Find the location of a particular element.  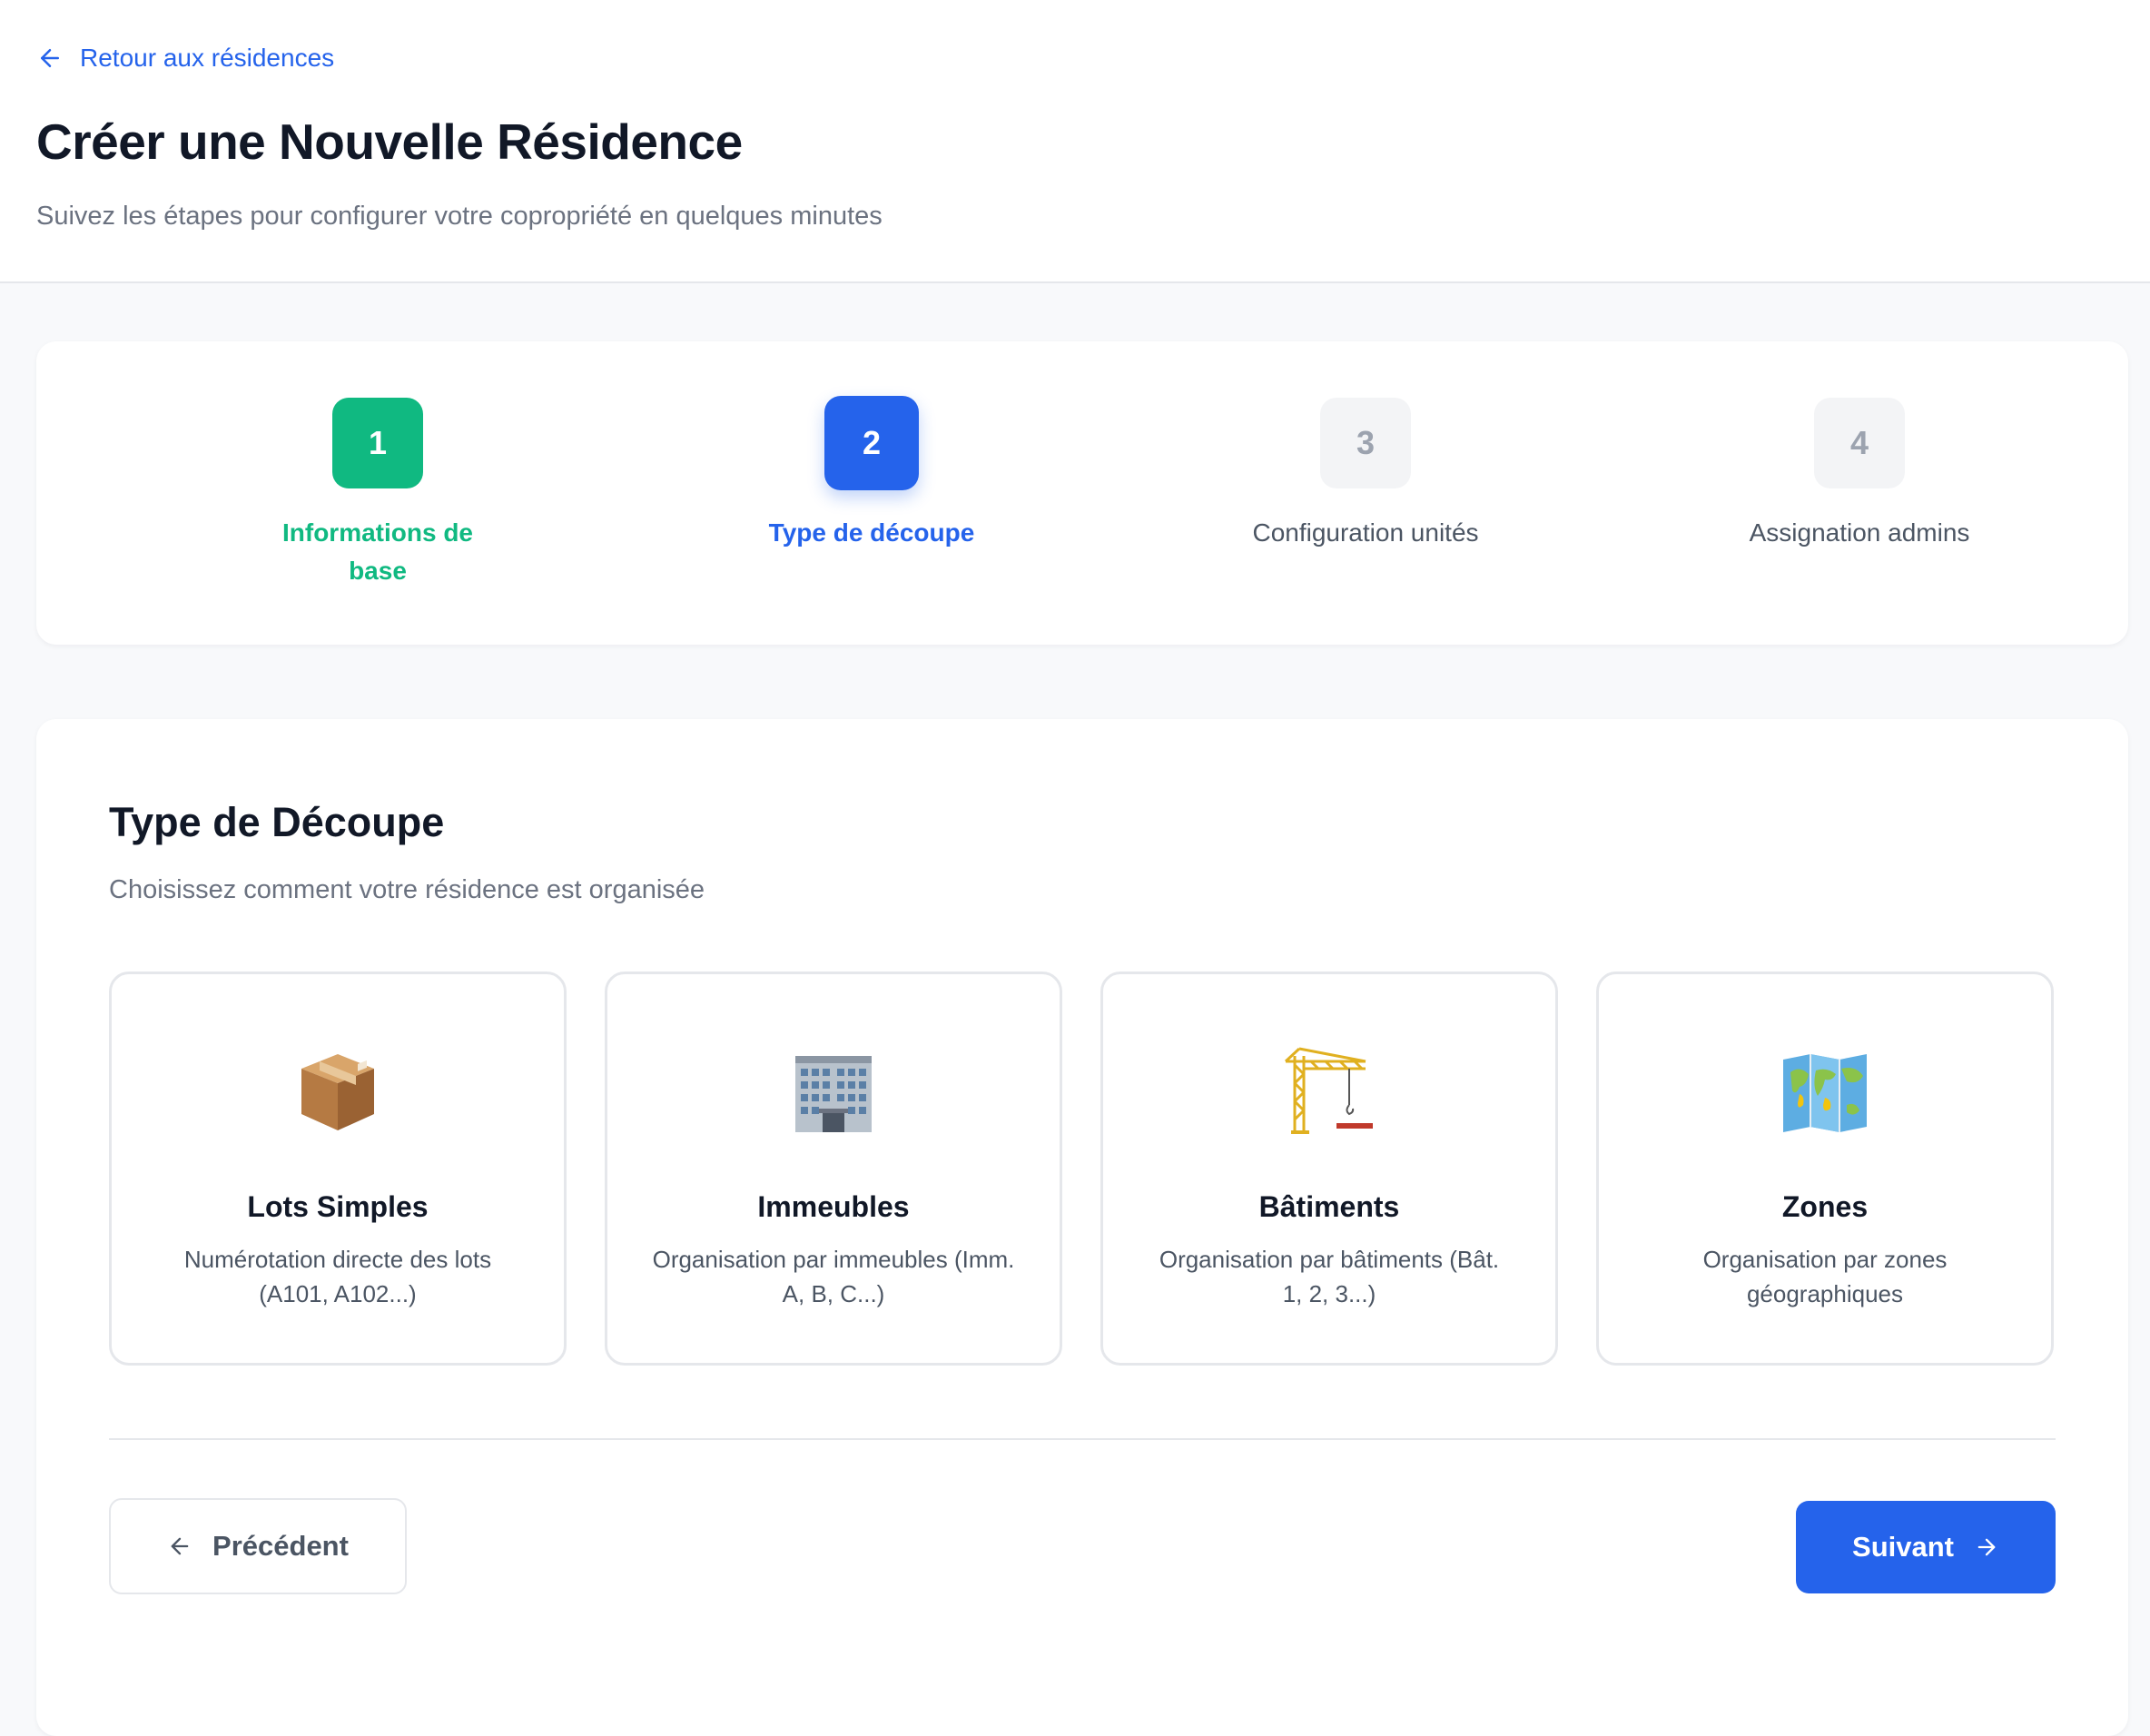

page-title: Créer une Nouvelle Résidence is located at coordinates (389, 141).